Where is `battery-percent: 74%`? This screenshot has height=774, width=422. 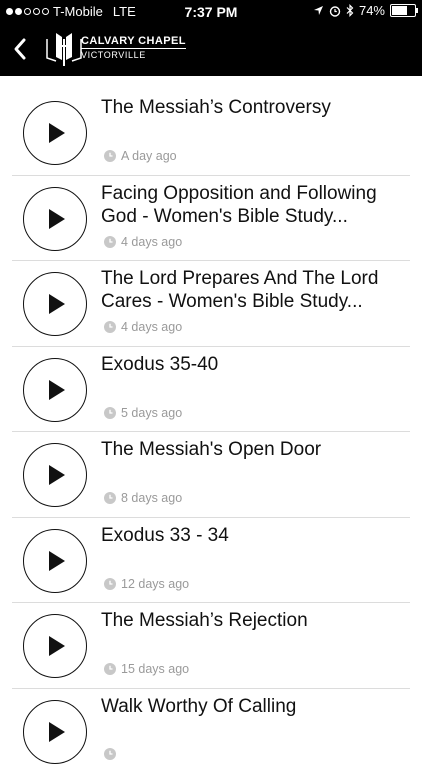
battery-percent: 74% is located at coordinates (372, 10).